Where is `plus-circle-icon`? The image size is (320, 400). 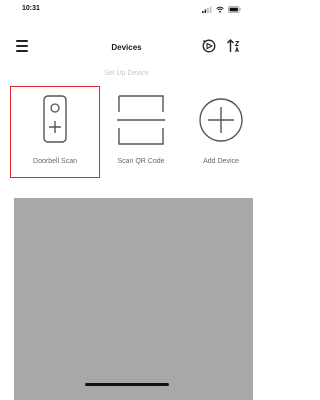
plus-circle-icon is located at coordinates (221, 120).